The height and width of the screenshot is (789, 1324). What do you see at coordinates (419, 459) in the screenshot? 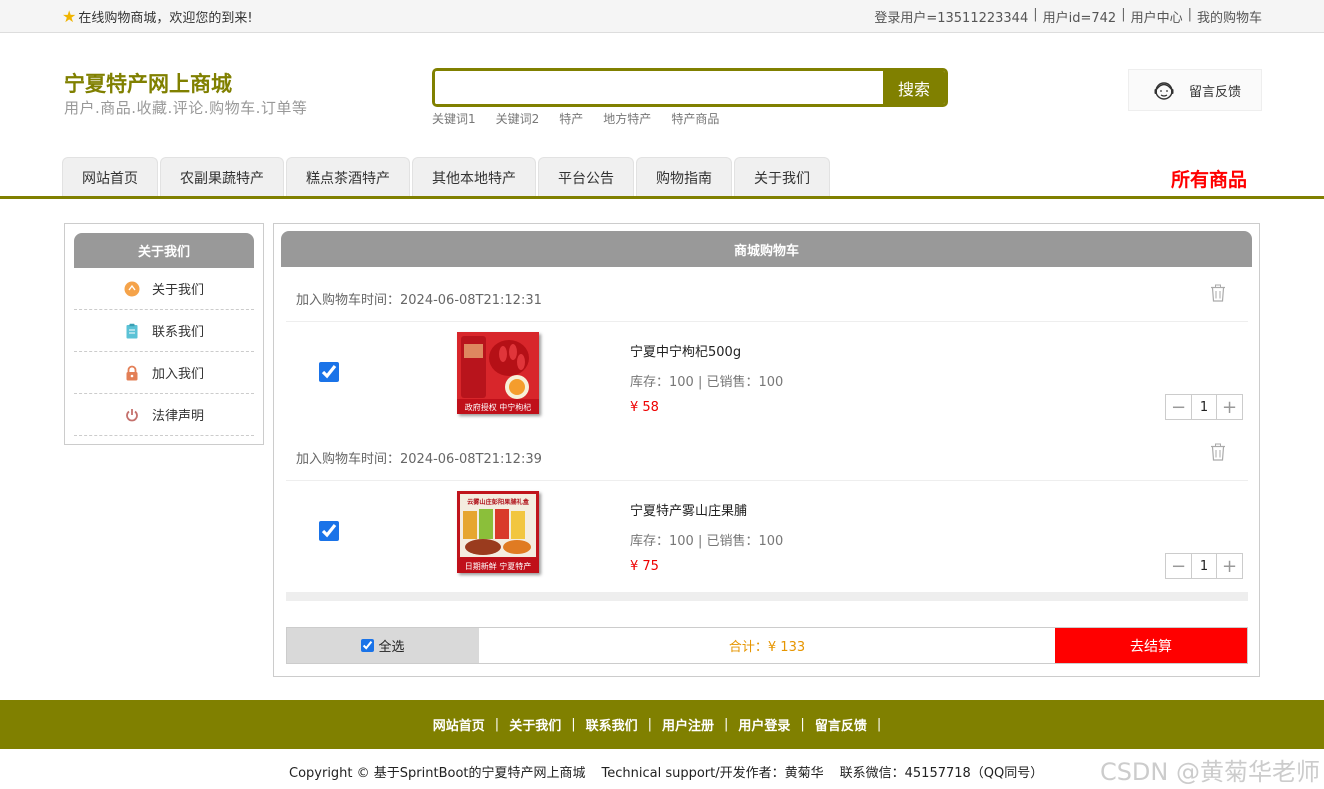
I see `added-time: 加入购物车时间：2024-06-08T21:12:39` at bounding box center [419, 459].